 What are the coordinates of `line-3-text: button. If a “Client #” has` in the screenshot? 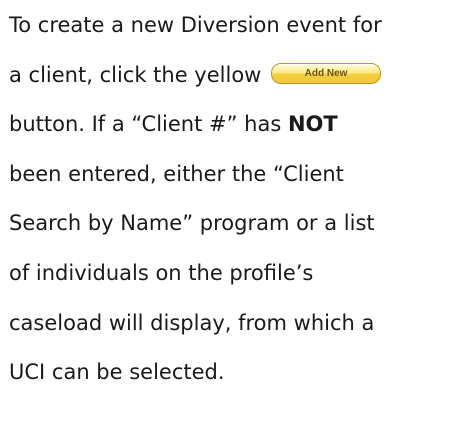 It's located at (148, 124).